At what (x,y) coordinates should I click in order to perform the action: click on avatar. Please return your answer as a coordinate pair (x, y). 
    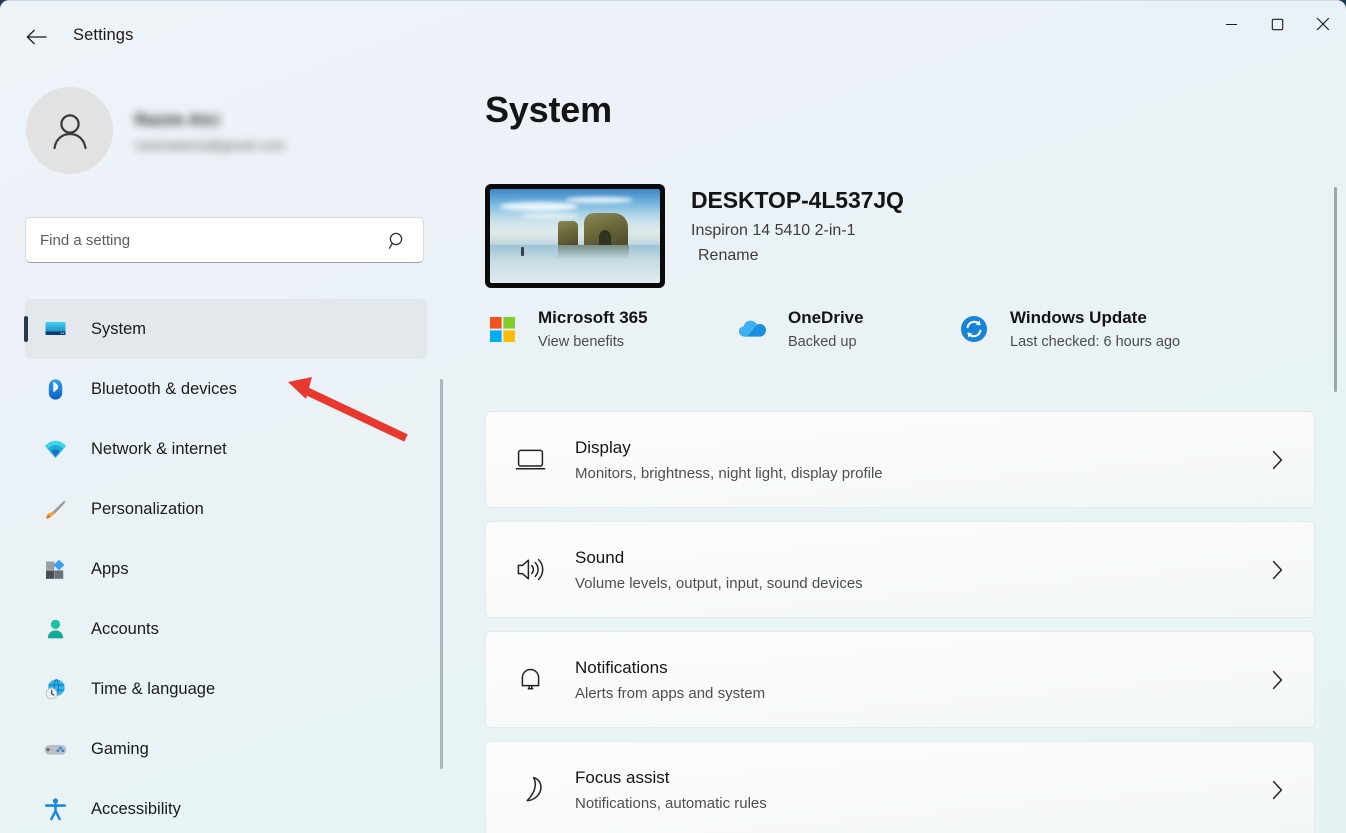
    Looking at the image, I should click on (69, 130).